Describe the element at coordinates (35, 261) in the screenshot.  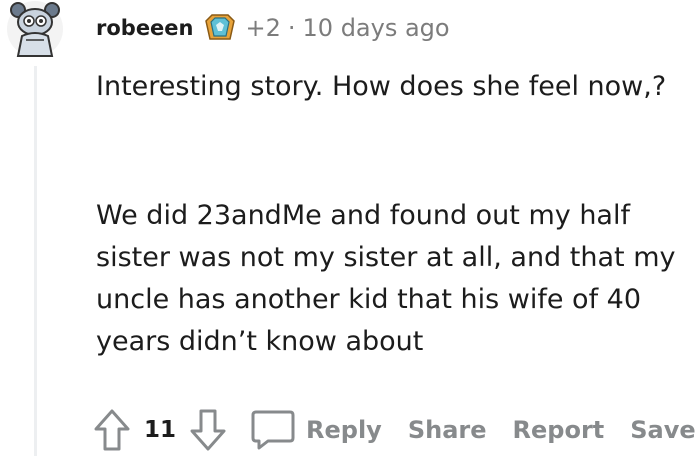
I see `thread-line` at that location.